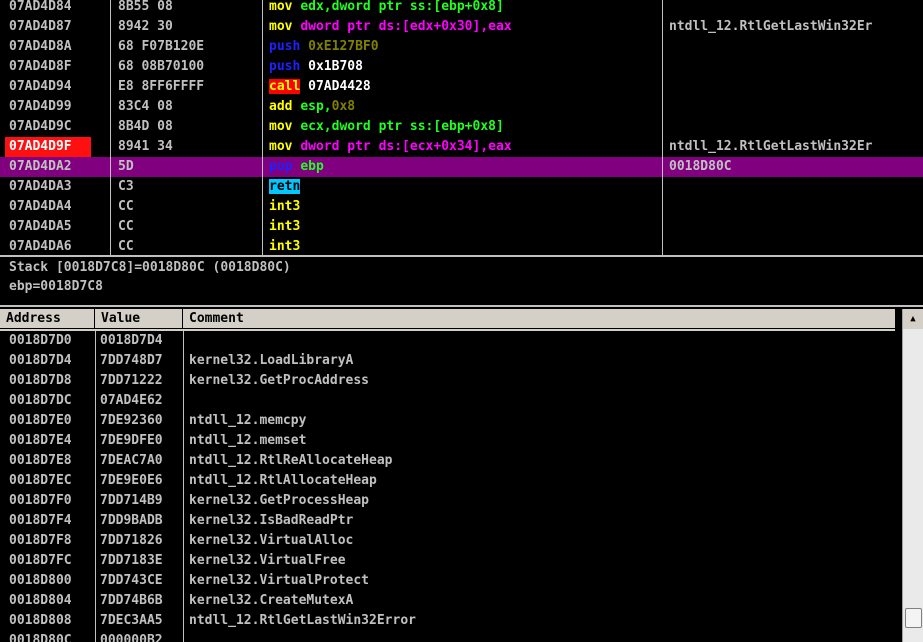 Image resolution: width=923 pixels, height=642 pixels. Describe the element at coordinates (447, 401) in the screenshot. I see `stack-row: 0018D7DC 07AD4E62` at that location.